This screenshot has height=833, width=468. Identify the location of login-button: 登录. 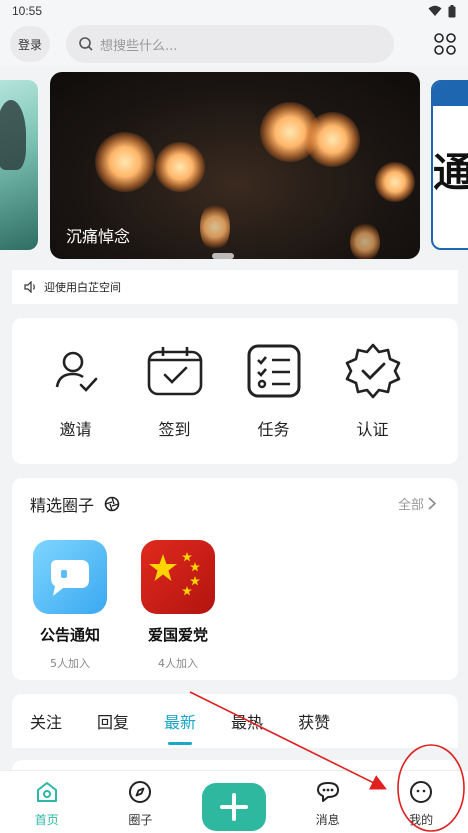
(30, 44).